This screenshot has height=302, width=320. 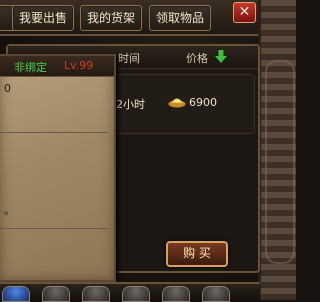 What do you see at coordinates (203, 102) in the screenshot?
I see `row-price: 6900` at bounding box center [203, 102].